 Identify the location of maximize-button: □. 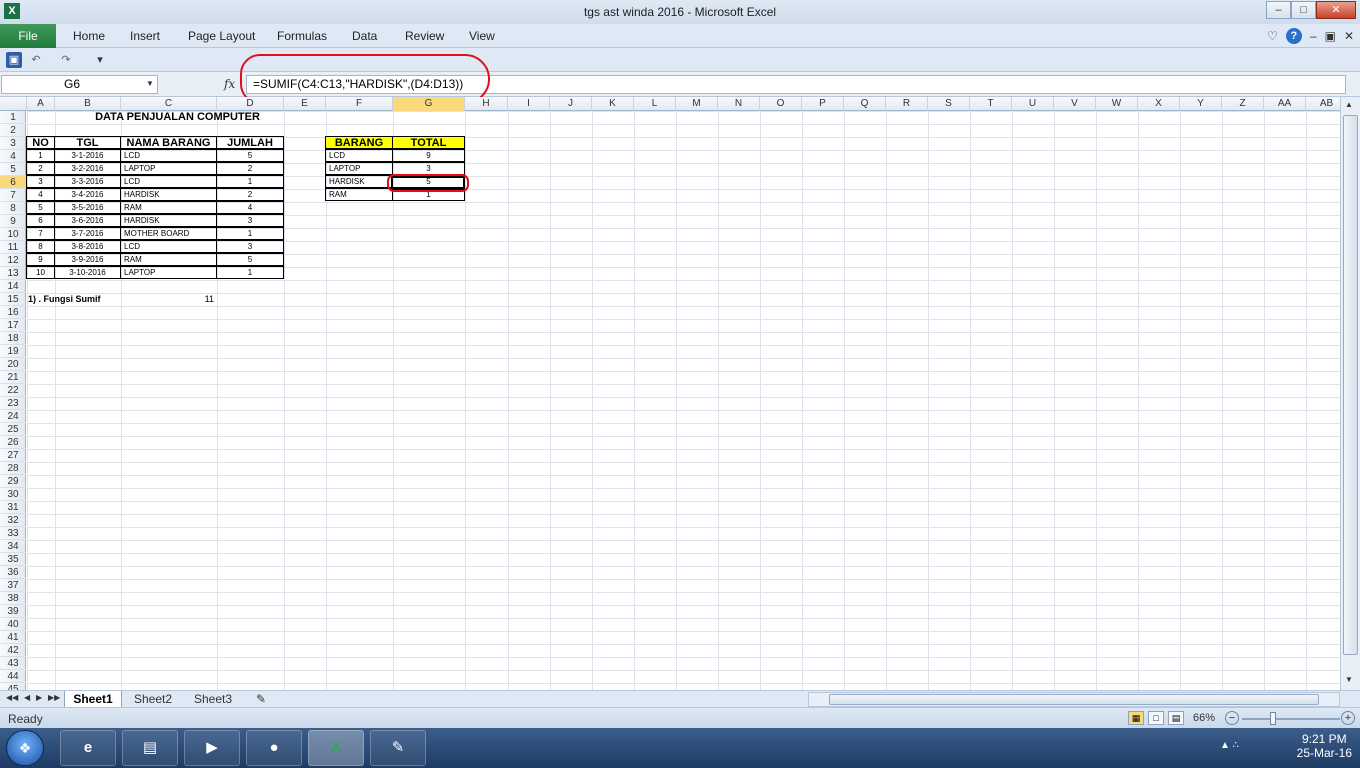
(1303, 10).